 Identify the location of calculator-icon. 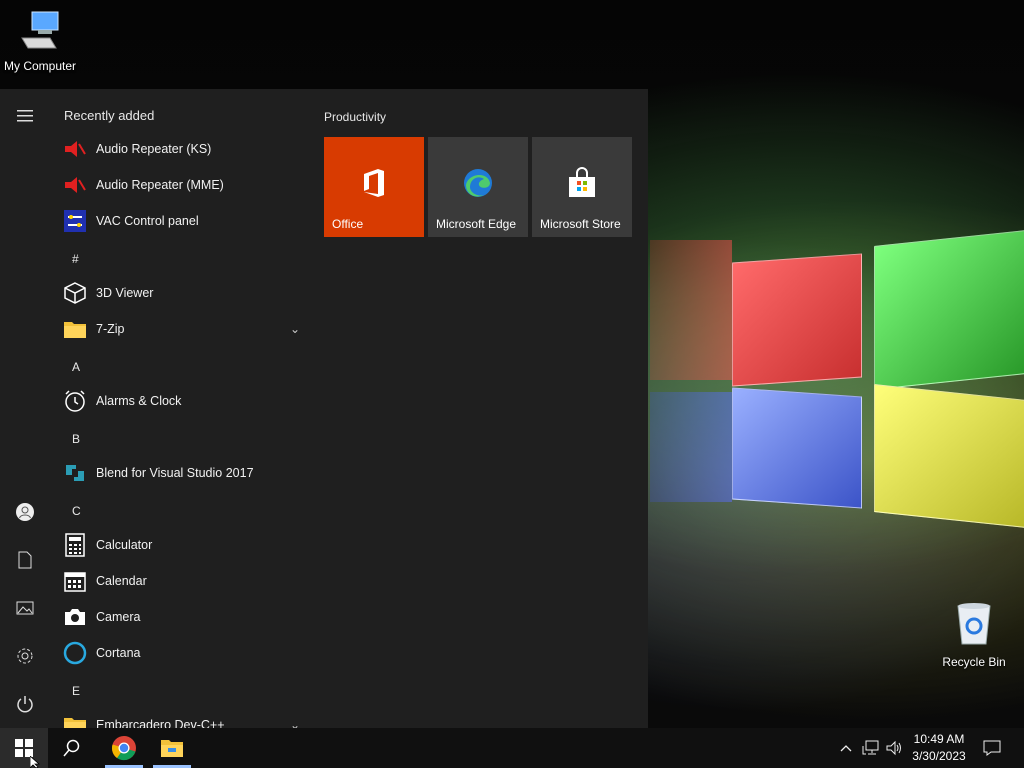
(75, 545).